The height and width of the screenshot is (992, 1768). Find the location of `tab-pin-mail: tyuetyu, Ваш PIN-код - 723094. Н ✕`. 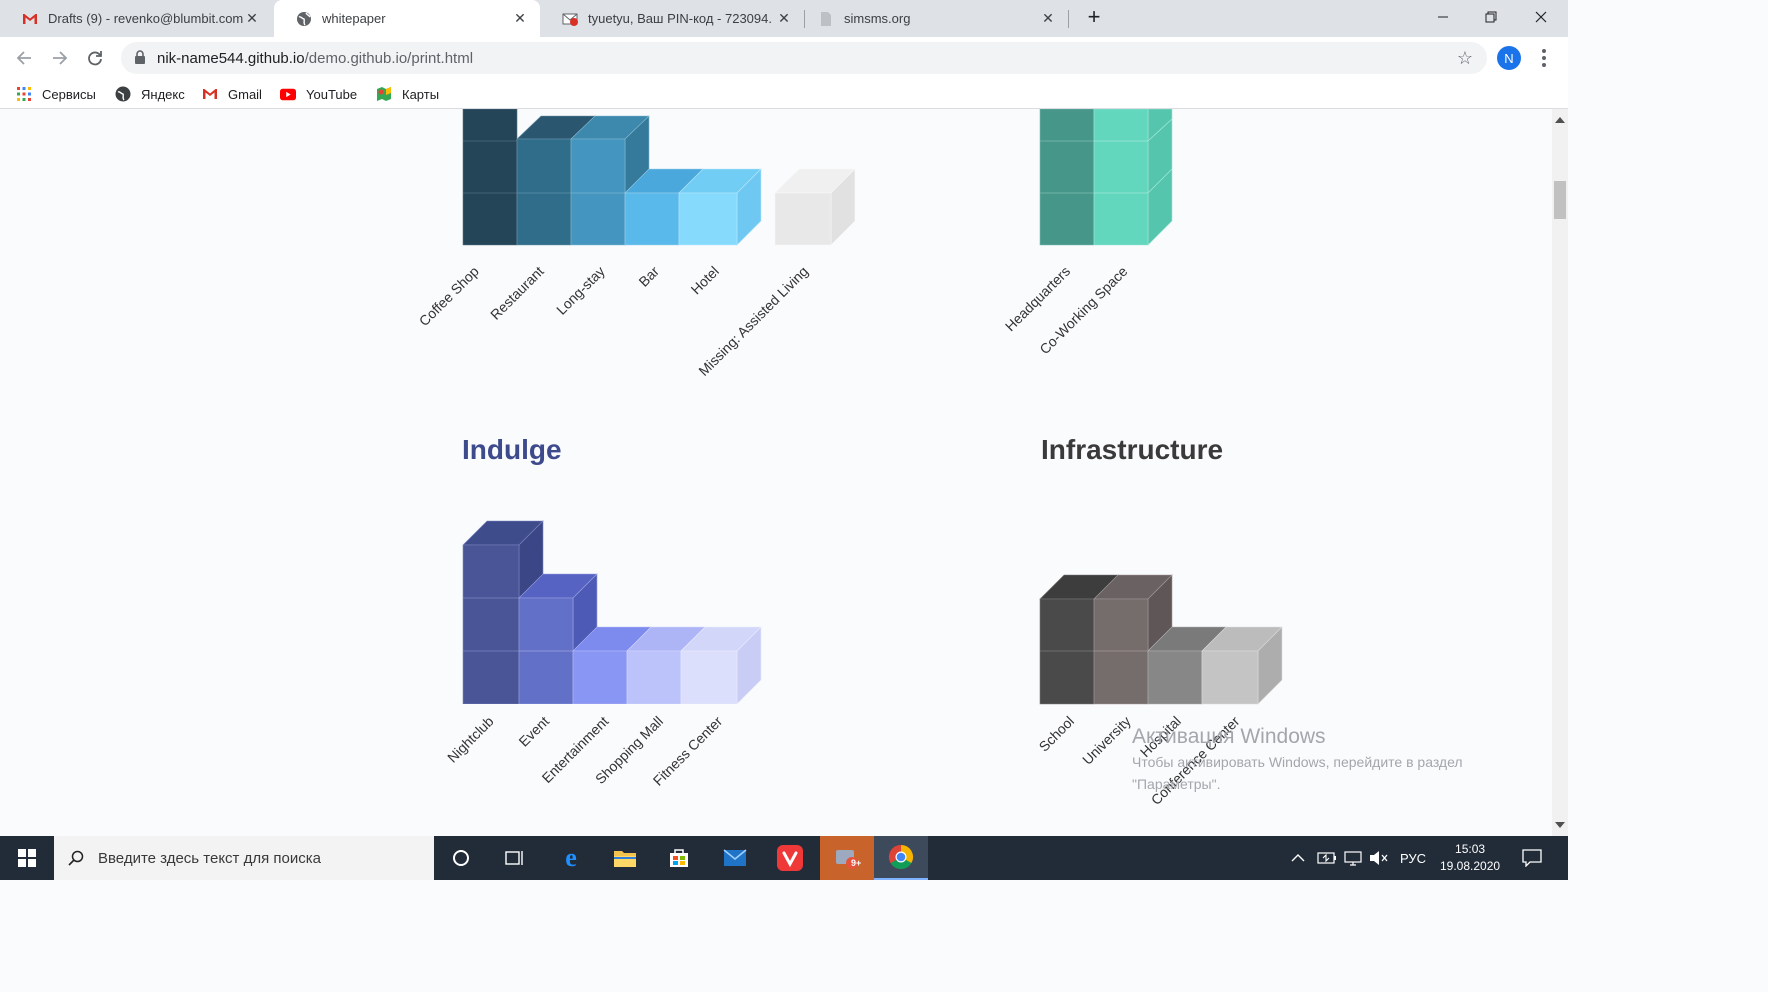

tab-pin-mail: tyuetyu, Ваш PIN-код - 723094. Н ✕ is located at coordinates (672, 18).